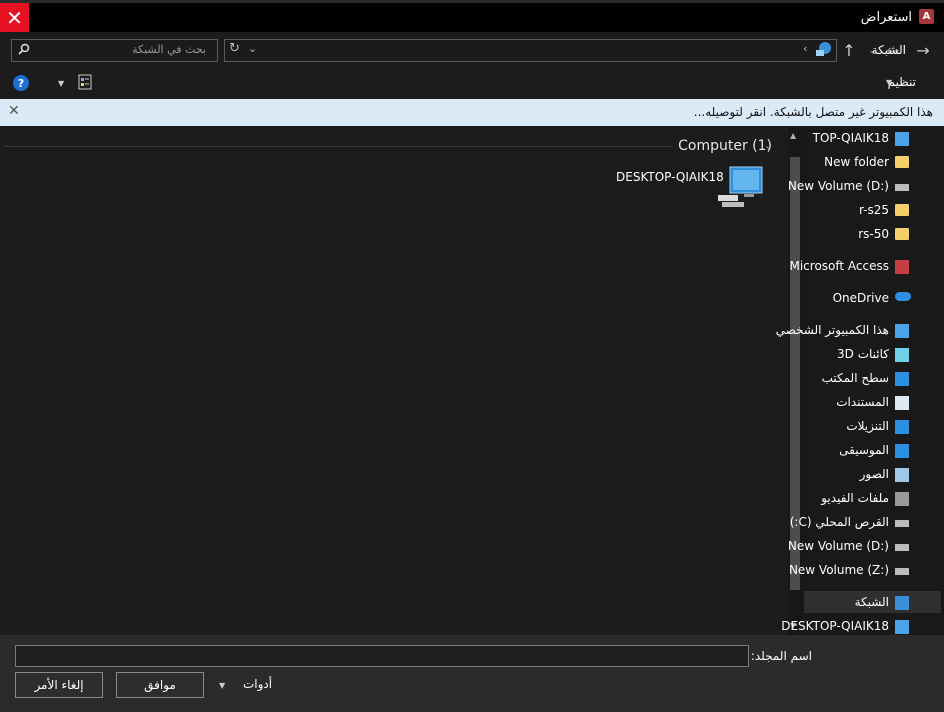  Describe the element at coordinates (530, 50) in the screenshot. I see `address-bar` at that location.